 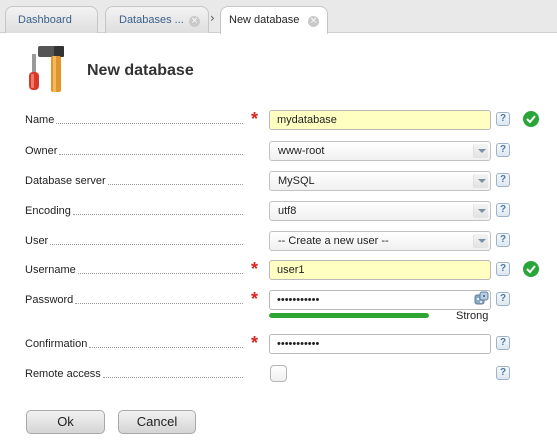 What do you see at coordinates (65, 181) in the screenshot?
I see `field-label: Database server` at bounding box center [65, 181].